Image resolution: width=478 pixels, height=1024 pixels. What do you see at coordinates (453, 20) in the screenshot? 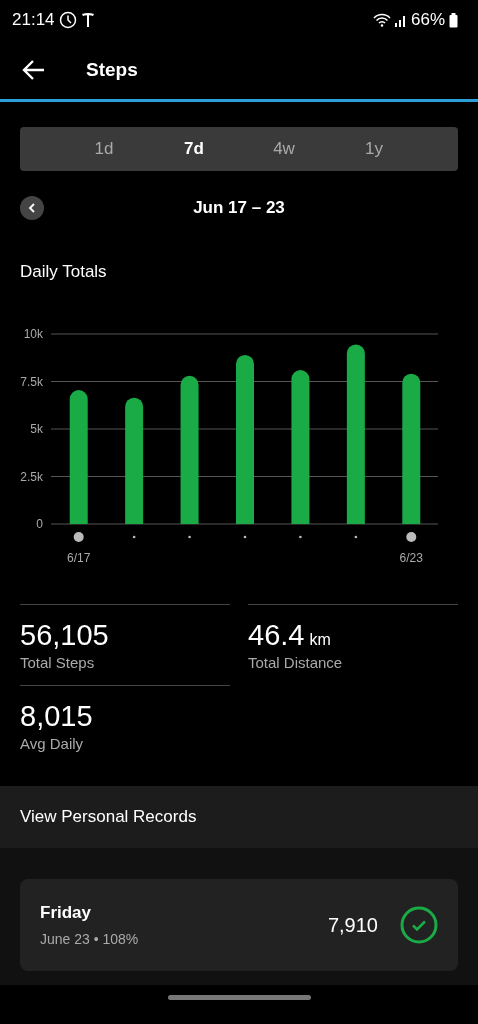
I see `battery-icon` at bounding box center [453, 20].